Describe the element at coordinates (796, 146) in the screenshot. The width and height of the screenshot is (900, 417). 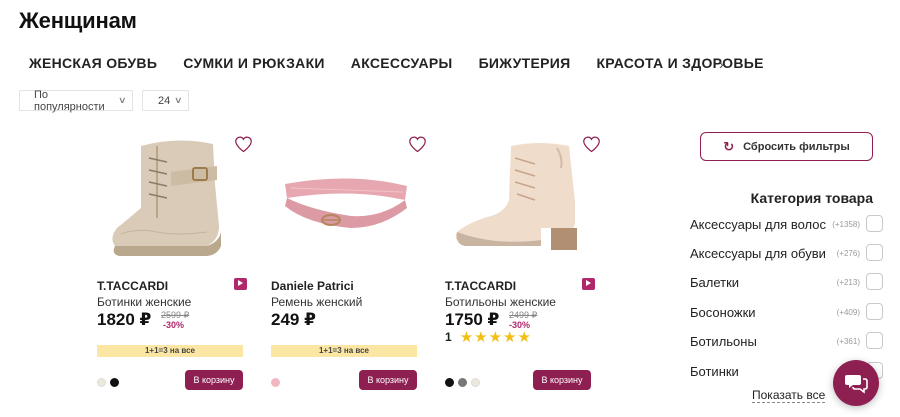
I see `reset-filters-label: Сбросить фильтры` at that location.